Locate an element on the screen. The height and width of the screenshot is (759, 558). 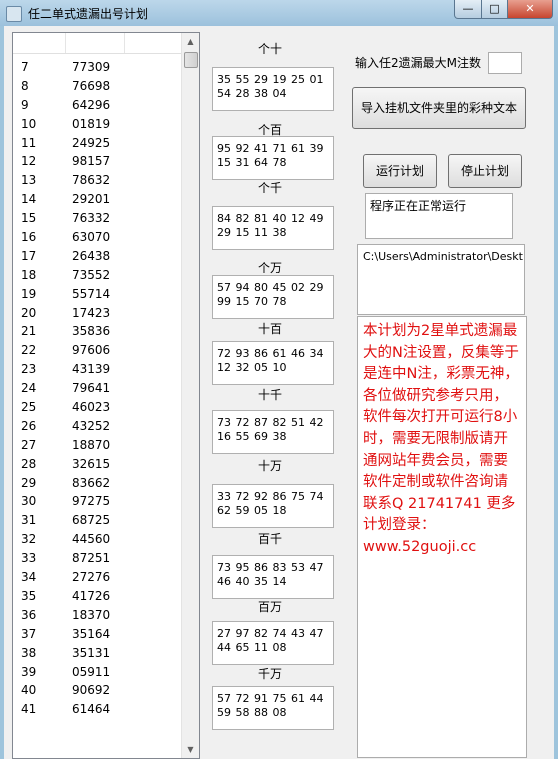
row-index: 24 is located at coordinates (29, 388).